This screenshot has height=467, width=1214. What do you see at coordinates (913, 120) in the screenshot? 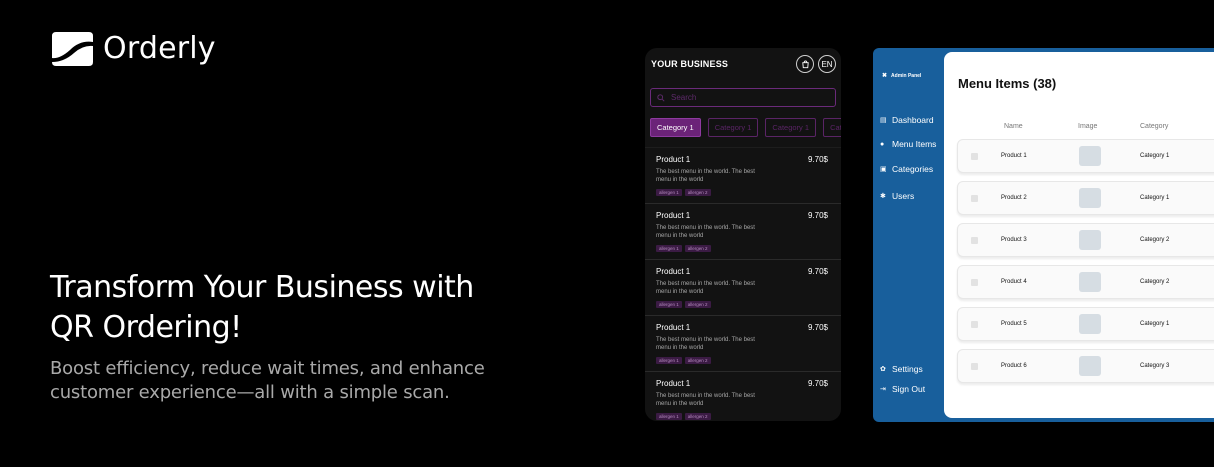
I see `nav-label: Dashboard` at bounding box center [913, 120].